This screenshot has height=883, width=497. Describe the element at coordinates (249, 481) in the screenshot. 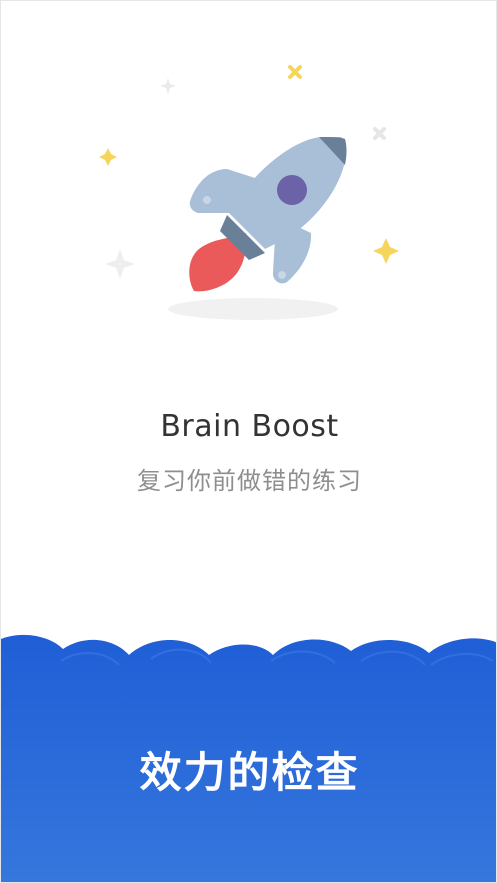

I see `app-tagline: 复习你前做错的练习` at that location.